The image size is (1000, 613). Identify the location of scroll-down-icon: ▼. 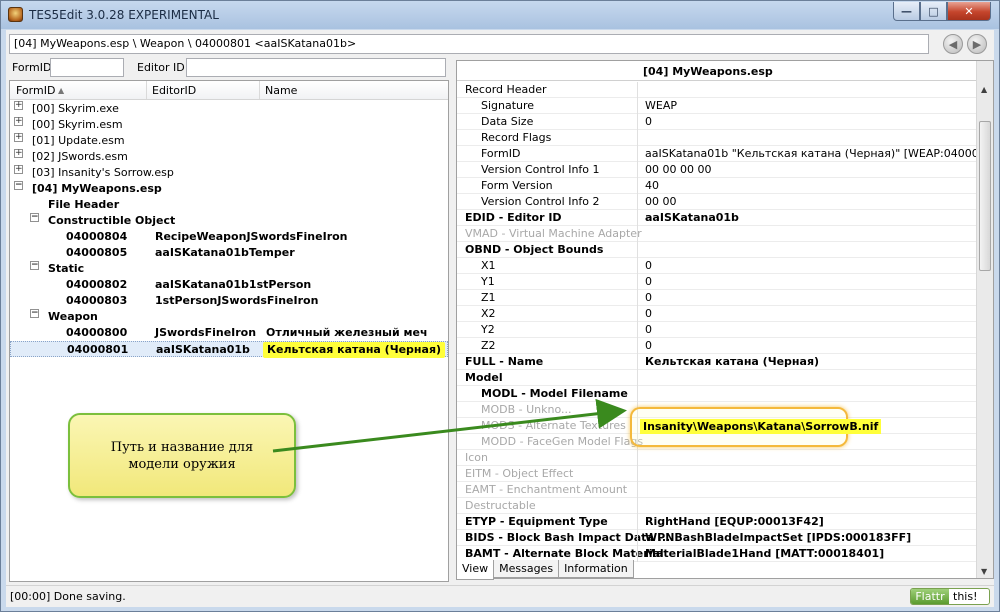
(984, 571).